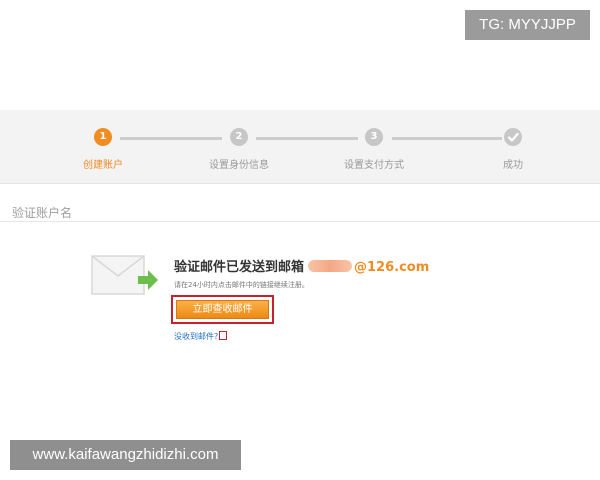 The height and width of the screenshot is (480, 600). What do you see at coordinates (103, 165) in the screenshot?
I see `step-label: 创建账户` at bounding box center [103, 165].